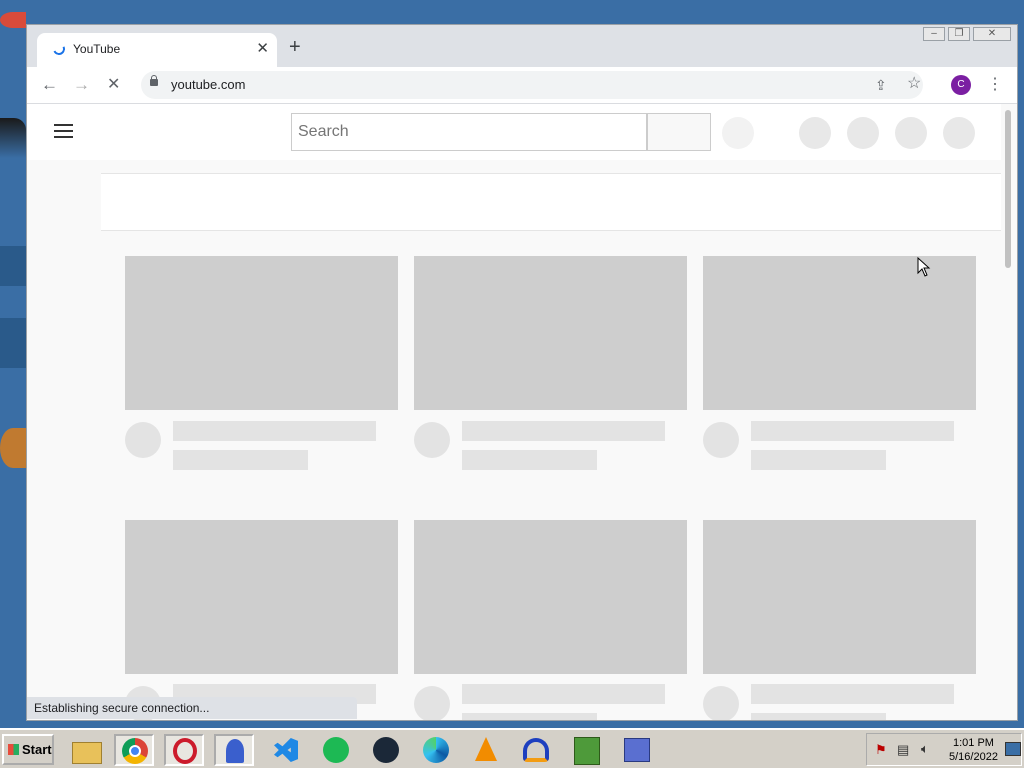 This screenshot has height=768, width=1024. Describe the element at coordinates (13, 266) in the screenshot. I see `desktop-icon-vlc` at that location.